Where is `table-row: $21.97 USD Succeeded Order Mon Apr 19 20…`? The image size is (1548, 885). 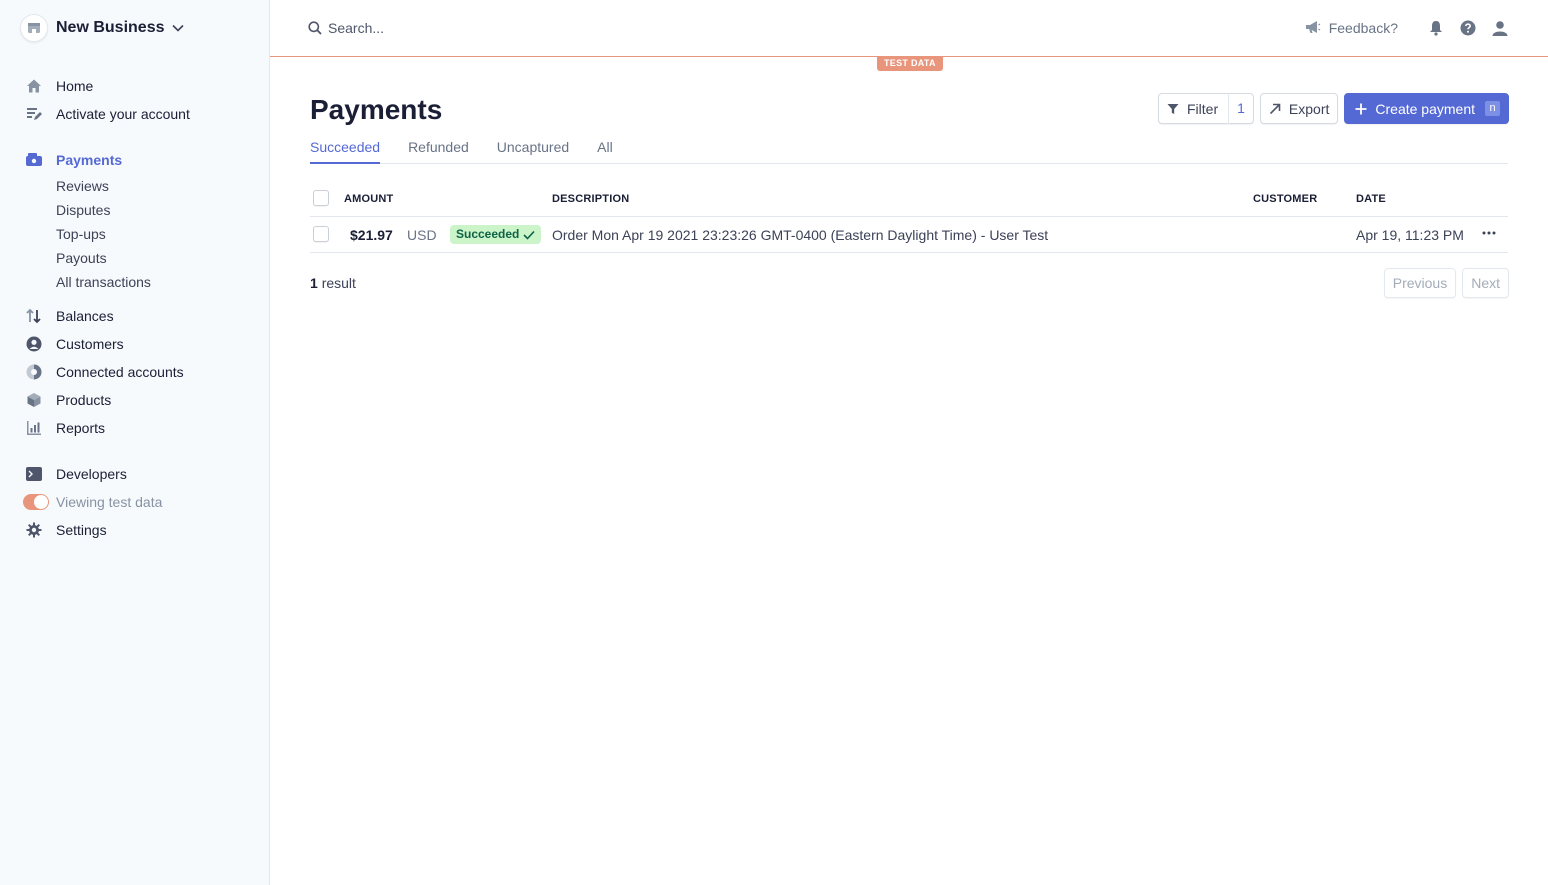 table-row: $21.97 USD Succeeded Order Mon Apr 19 20… is located at coordinates (909, 235).